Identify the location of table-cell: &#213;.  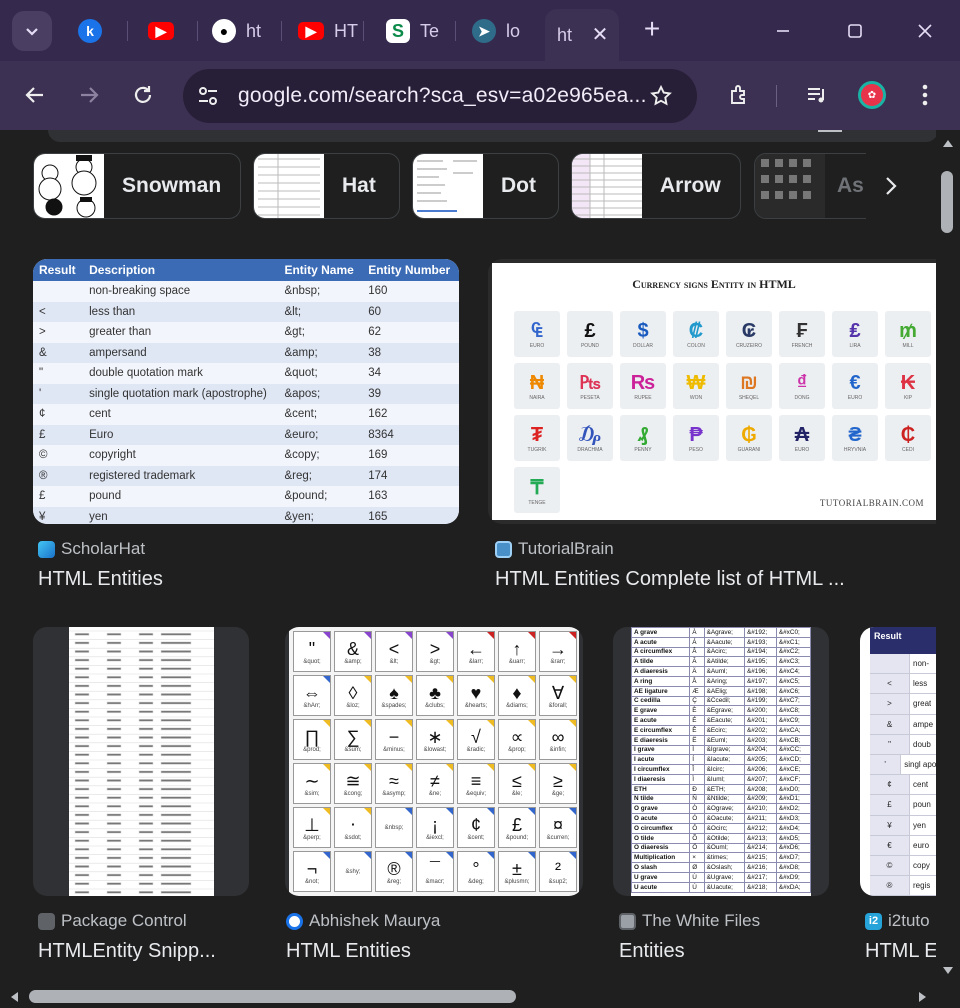
(760, 838).